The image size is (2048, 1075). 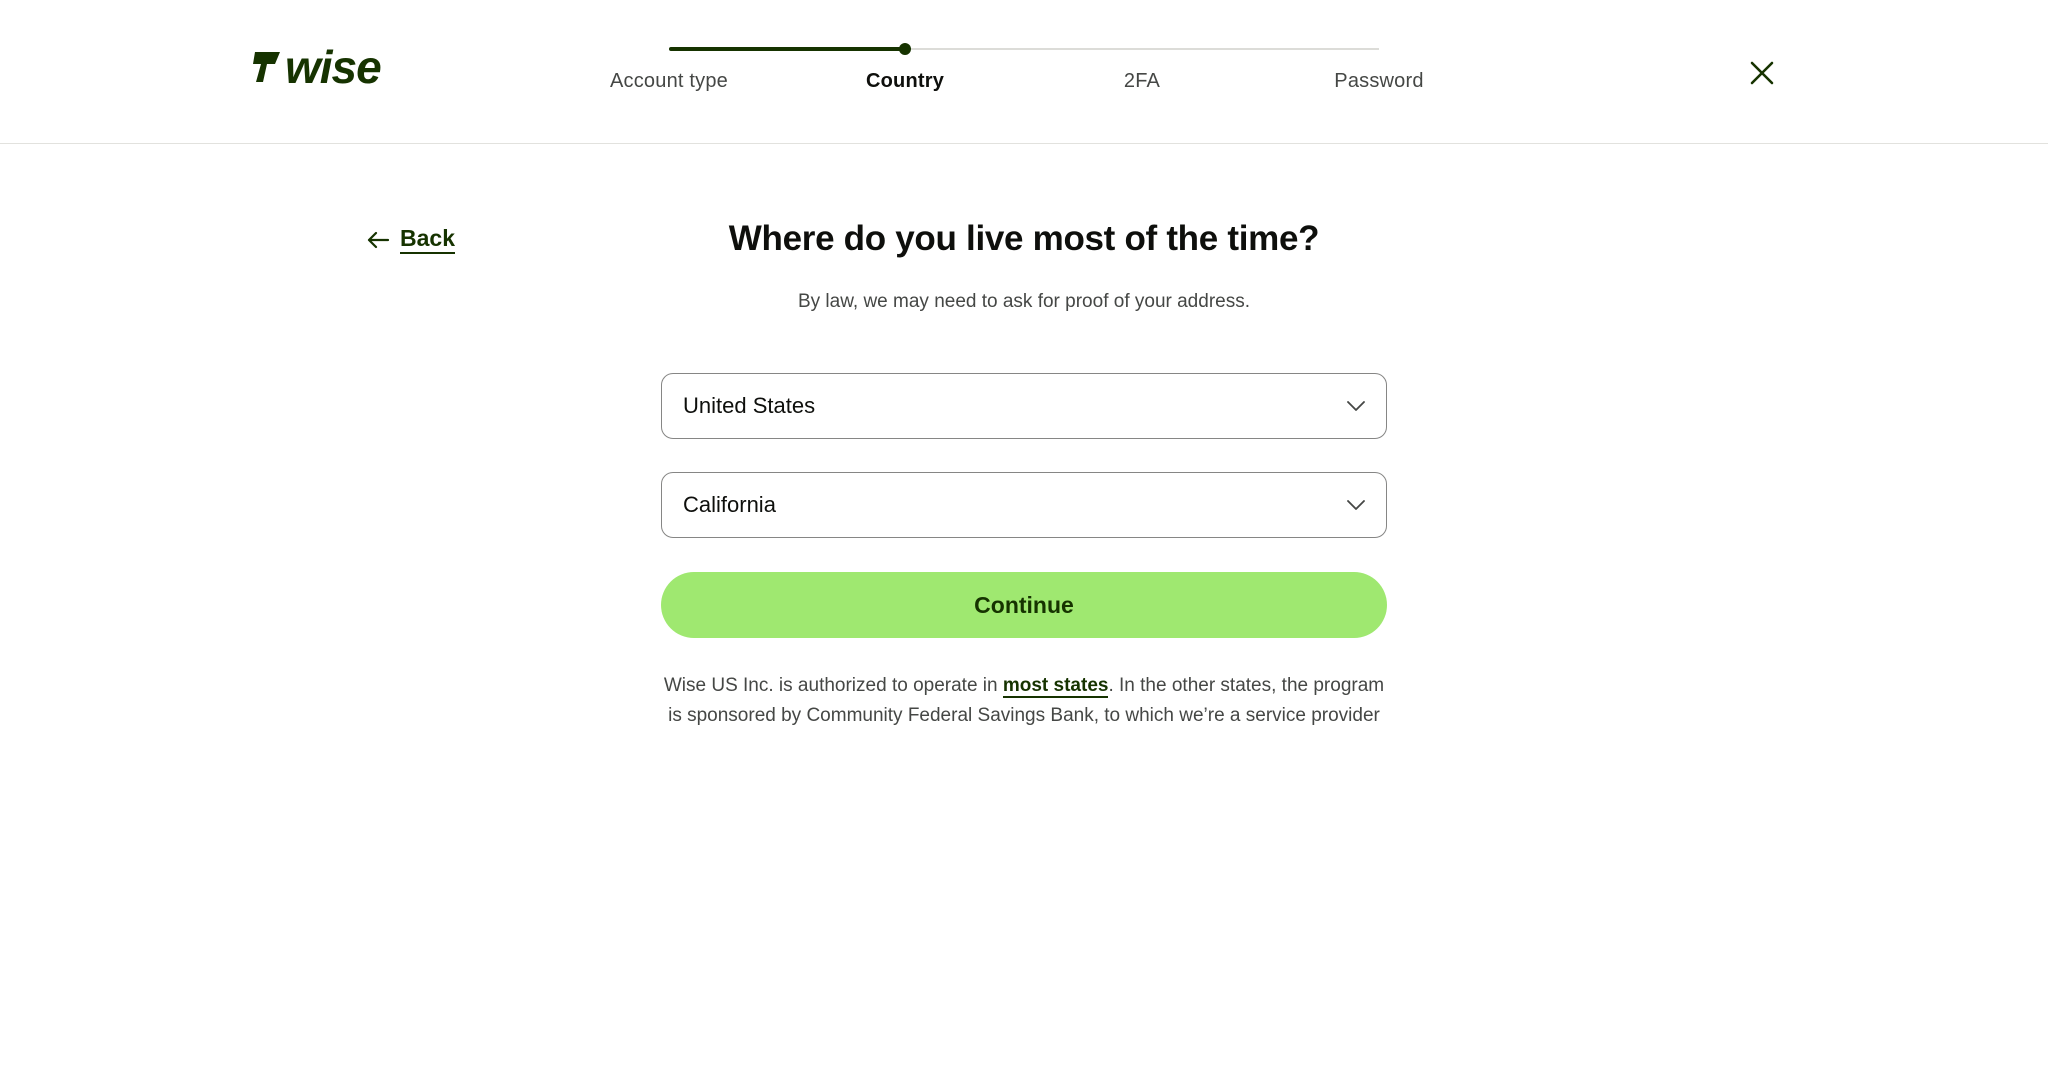 I want to click on close-icon, so click(x=1762, y=73).